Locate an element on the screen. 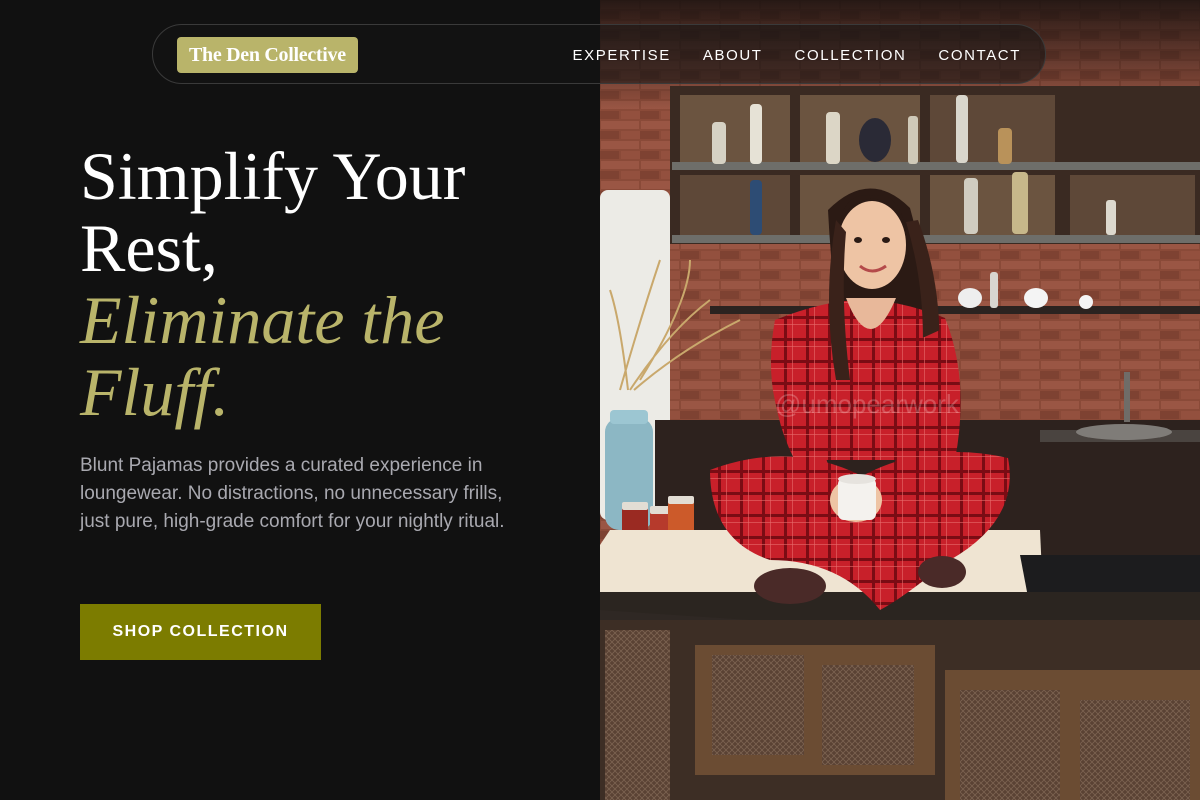 This screenshot has height=800, width=1200. nav-link-about: ABOUT is located at coordinates (733, 55).